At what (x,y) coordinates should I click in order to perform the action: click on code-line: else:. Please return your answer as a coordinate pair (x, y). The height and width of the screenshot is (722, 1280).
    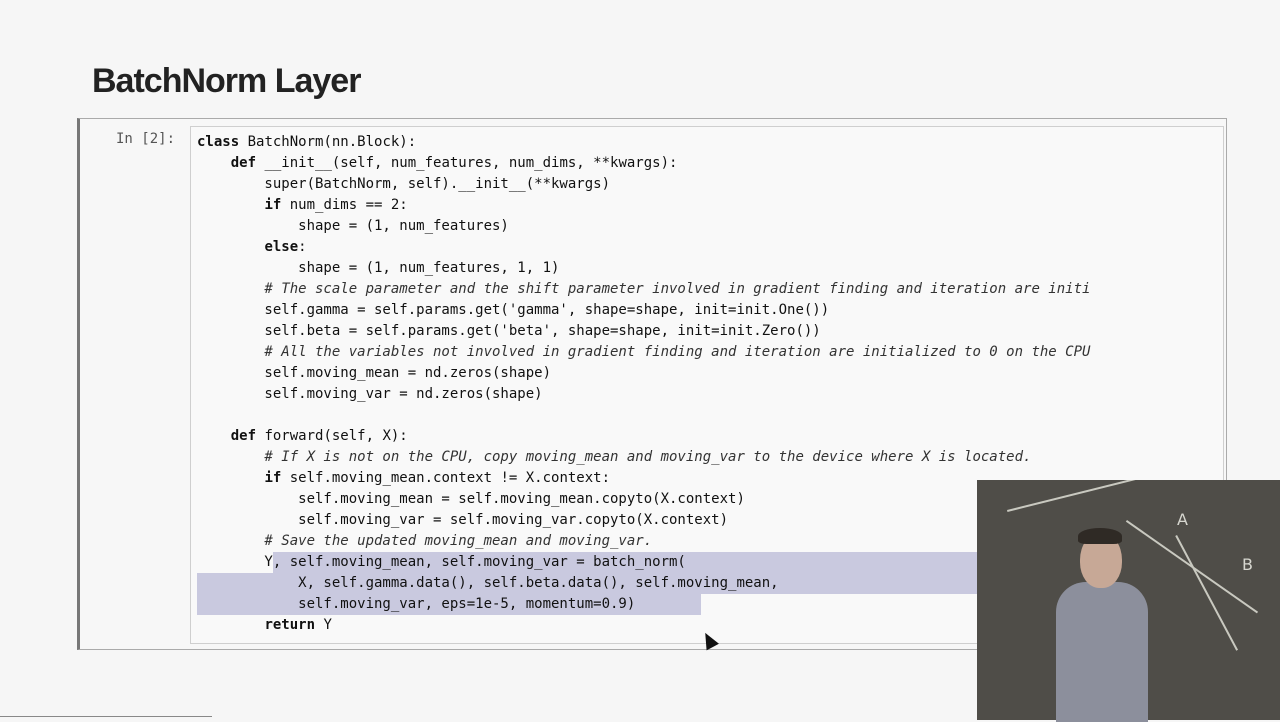
    Looking at the image, I should click on (285, 247).